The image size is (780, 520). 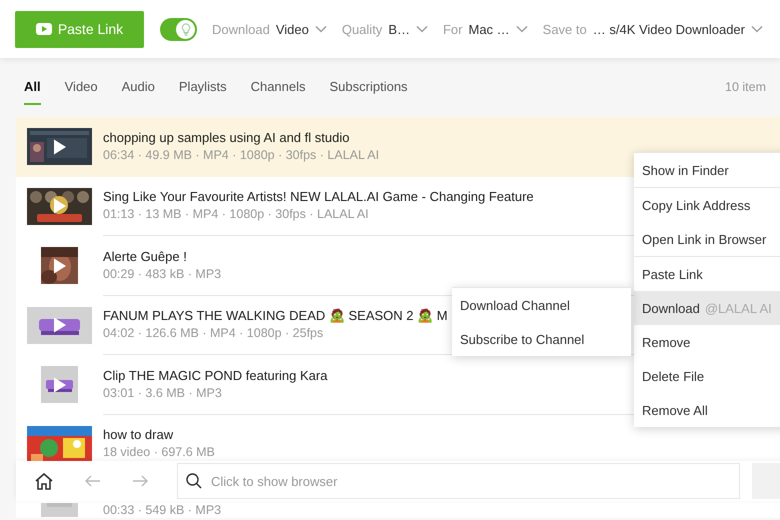 I want to click on item-details: 18 video · 697.6 MB, so click(x=159, y=452).